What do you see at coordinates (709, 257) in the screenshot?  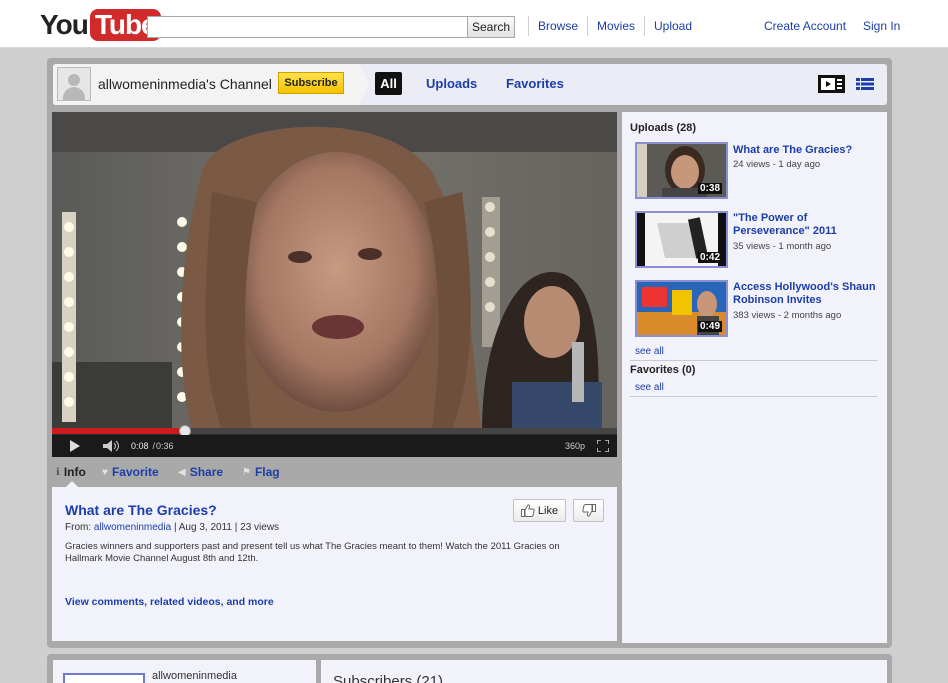 I see `duration-badge: 0:42` at bounding box center [709, 257].